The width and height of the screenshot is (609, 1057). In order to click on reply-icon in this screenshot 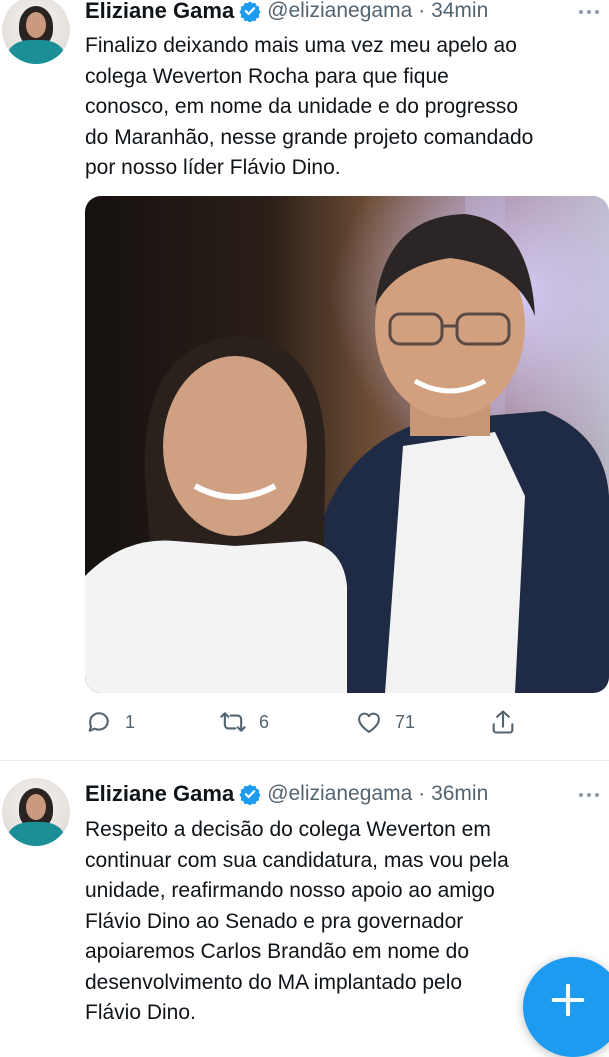, I will do `click(98, 722)`.